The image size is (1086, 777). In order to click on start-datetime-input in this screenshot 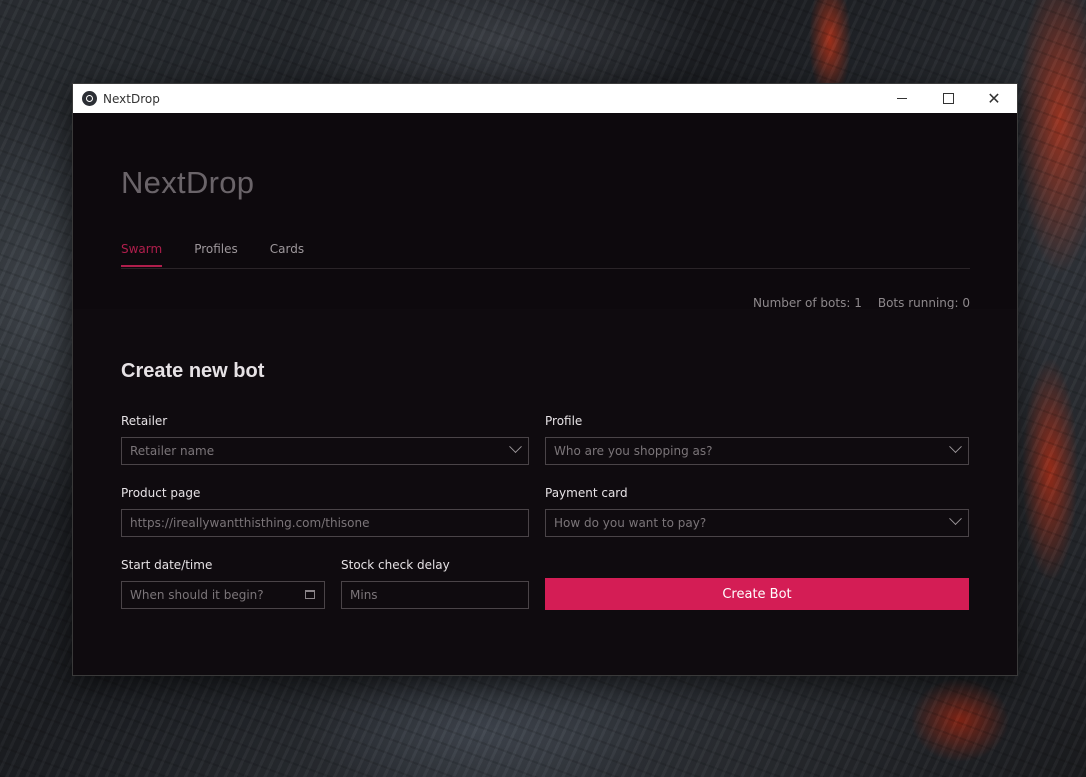, I will do `click(227, 595)`.